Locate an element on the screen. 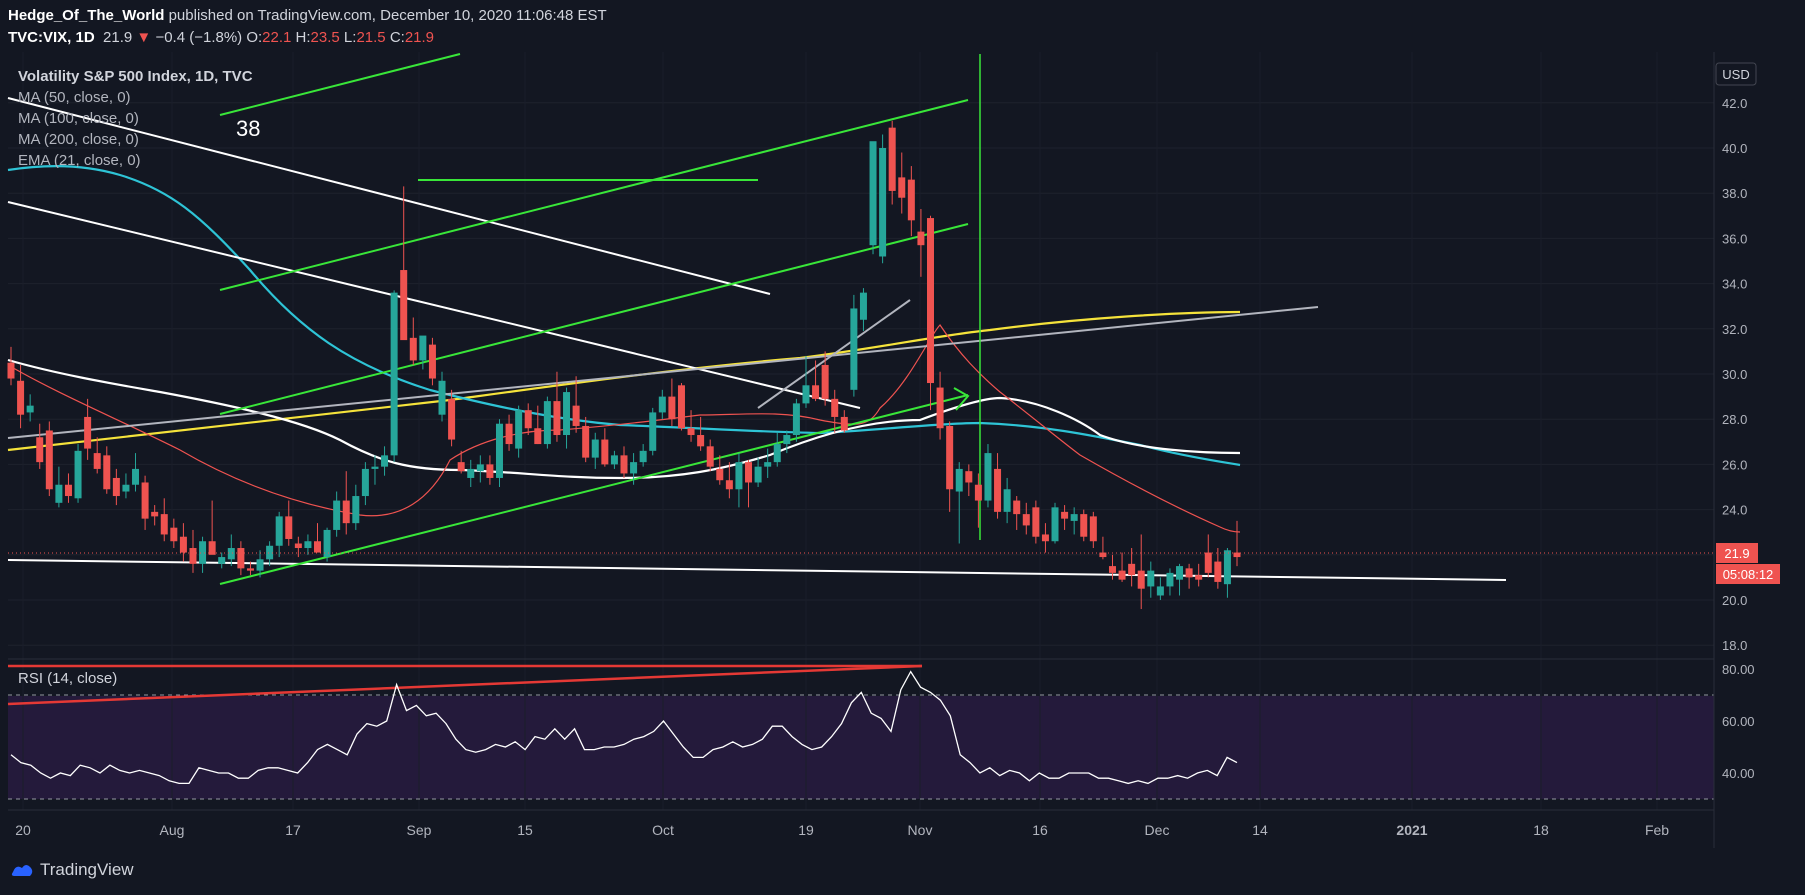 The width and height of the screenshot is (1805, 895). legend-ma50: MA (50, close, 0) is located at coordinates (74, 97).